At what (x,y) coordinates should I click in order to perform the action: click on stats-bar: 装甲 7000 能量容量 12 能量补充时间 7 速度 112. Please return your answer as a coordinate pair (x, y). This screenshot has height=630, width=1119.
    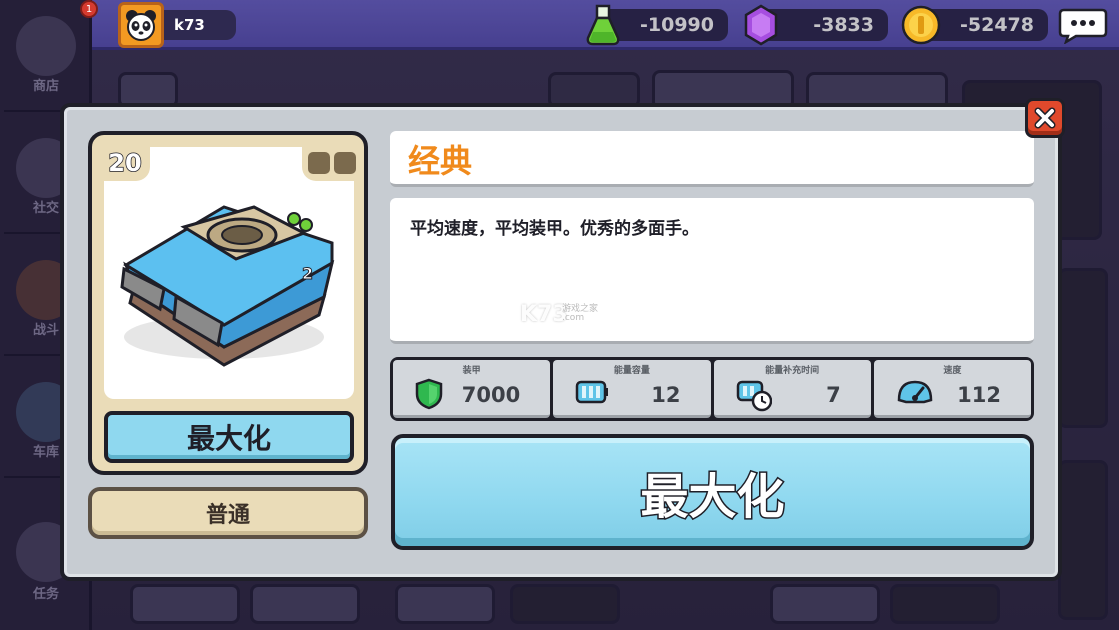
    Looking at the image, I should click on (712, 389).